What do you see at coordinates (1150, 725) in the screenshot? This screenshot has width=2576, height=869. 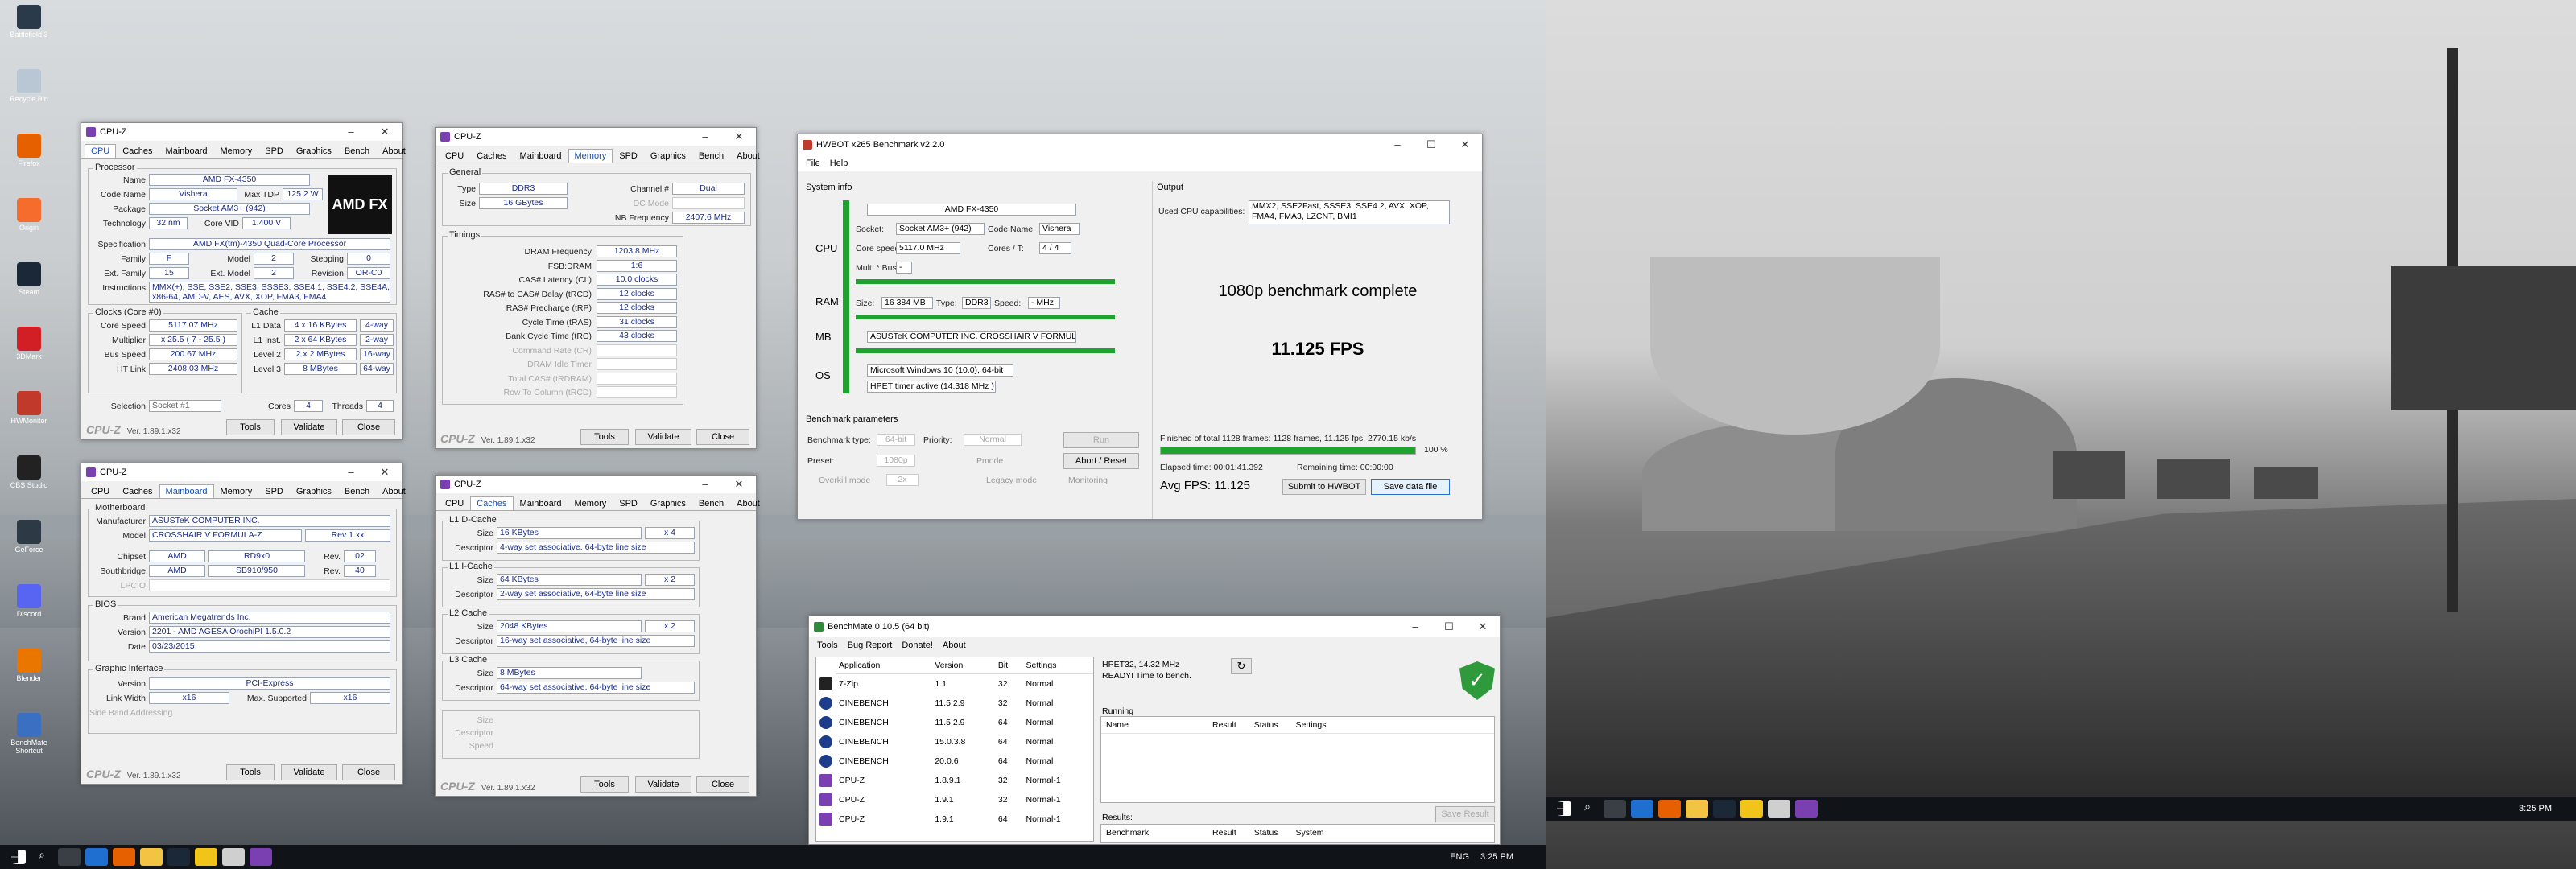 I see `column-header: Name` at bounding box center [1150, 725].